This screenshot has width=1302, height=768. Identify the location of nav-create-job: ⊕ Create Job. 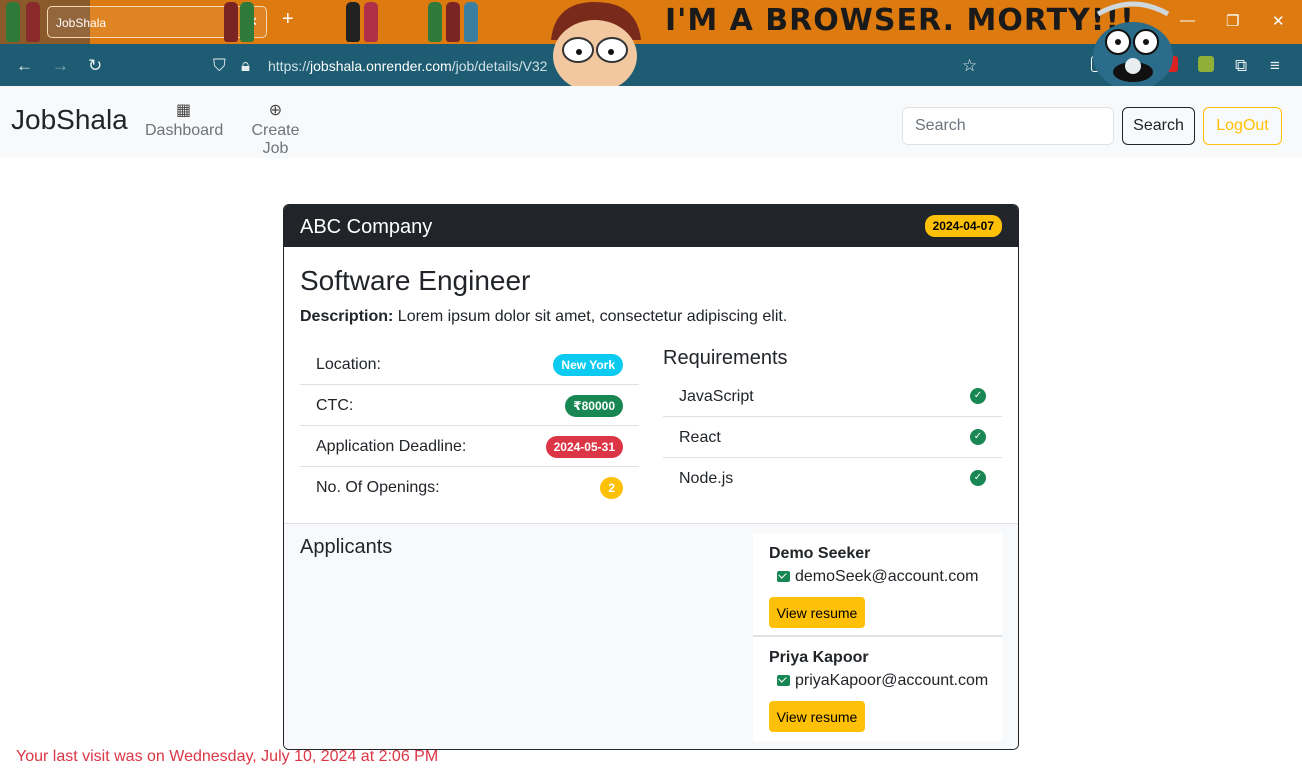
(275, 129).